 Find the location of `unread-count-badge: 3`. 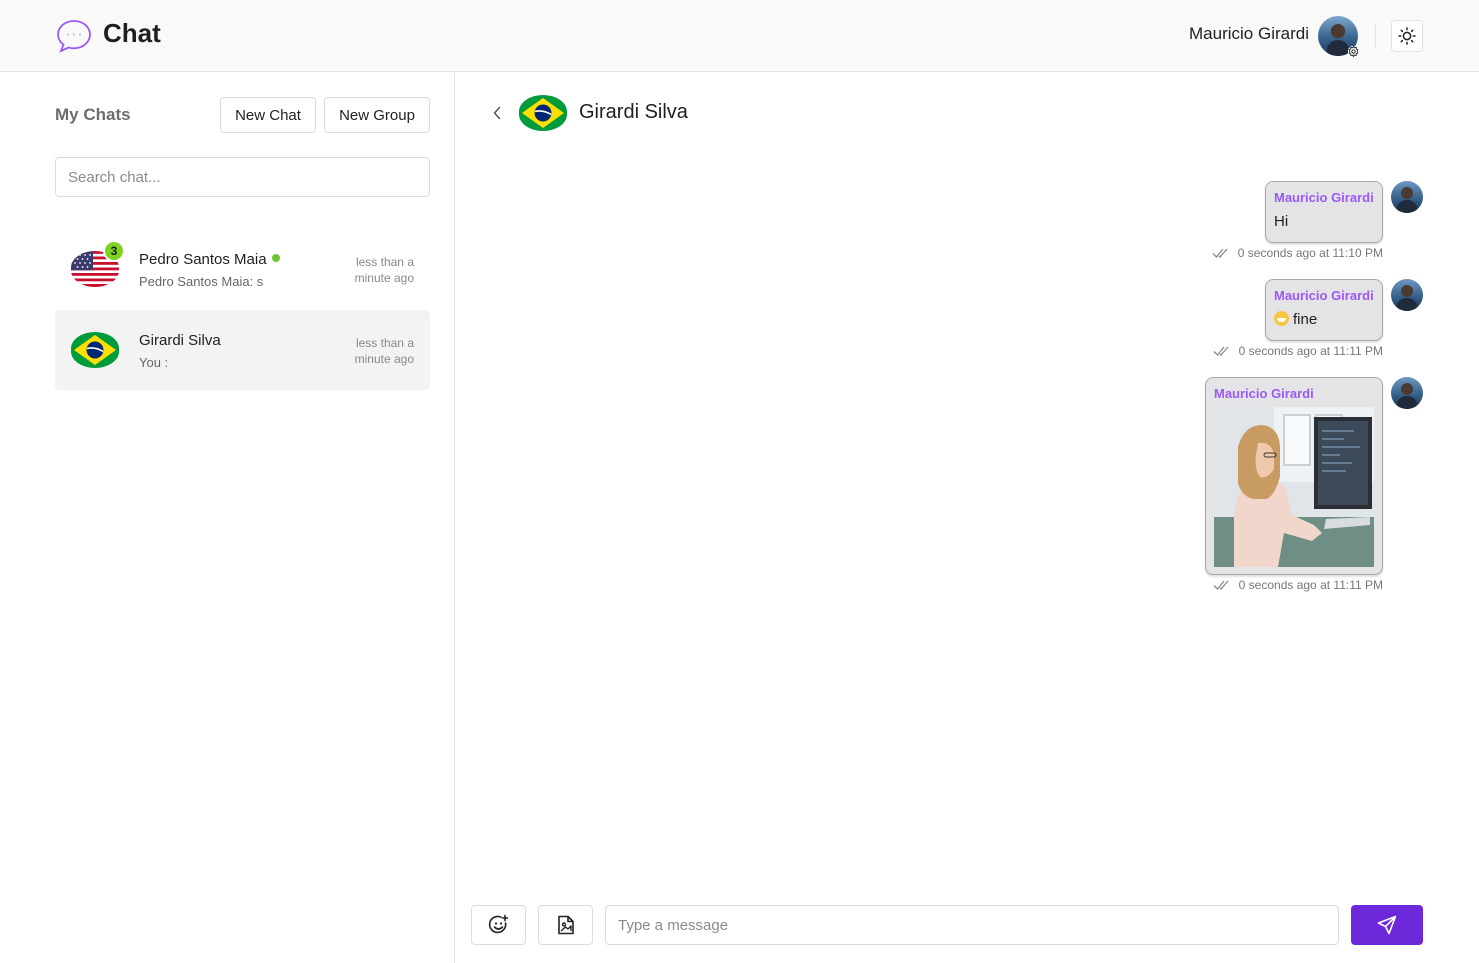

unread-count-badge: 3 is located at coordinates (114, 251).